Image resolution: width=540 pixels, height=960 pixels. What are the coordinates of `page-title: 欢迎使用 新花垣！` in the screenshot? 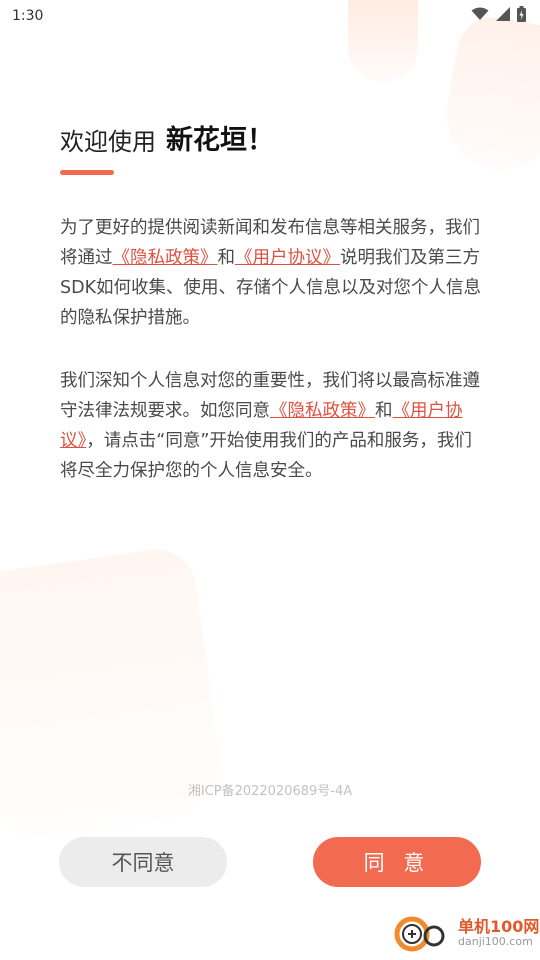 It's located at (167, 137).